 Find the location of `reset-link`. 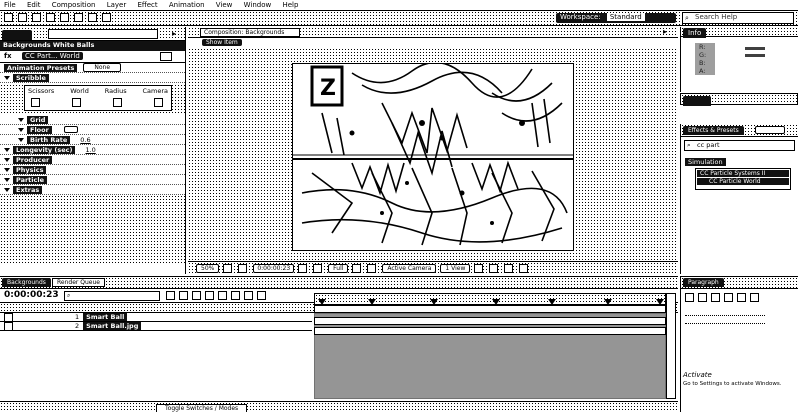

reset-link is located at coordinates (166, 56).